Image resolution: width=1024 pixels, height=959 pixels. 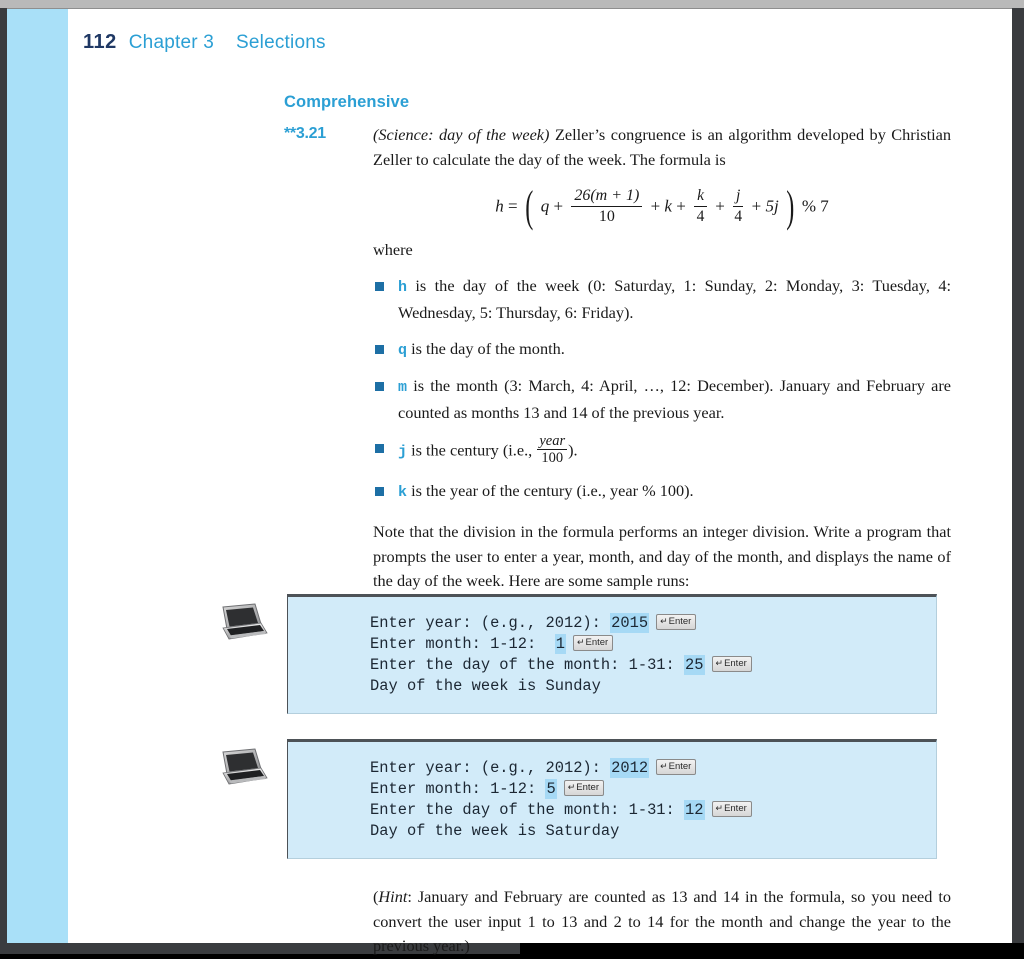 What do you see at coordinates (624, 491) in the screenshot?
I see `variable-desc-k-italic: year` at bounding box center [624, 491].